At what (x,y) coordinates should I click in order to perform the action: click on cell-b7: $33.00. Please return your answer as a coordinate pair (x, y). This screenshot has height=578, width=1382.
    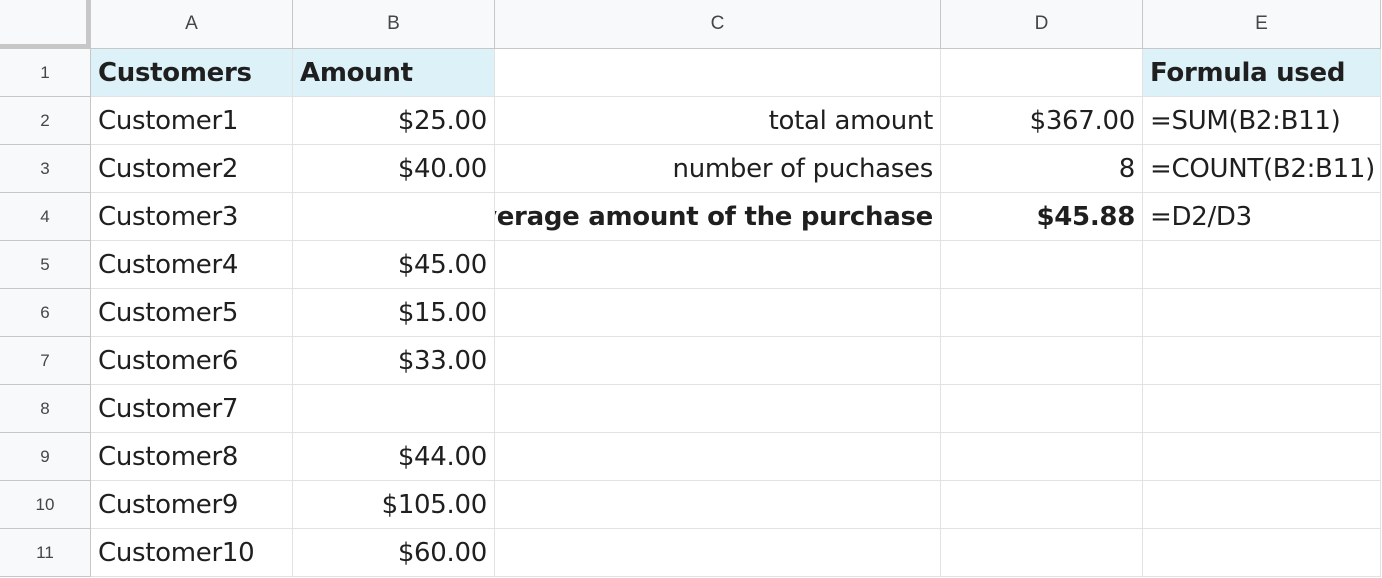
    Looking at the image, I should click on (394, 361).